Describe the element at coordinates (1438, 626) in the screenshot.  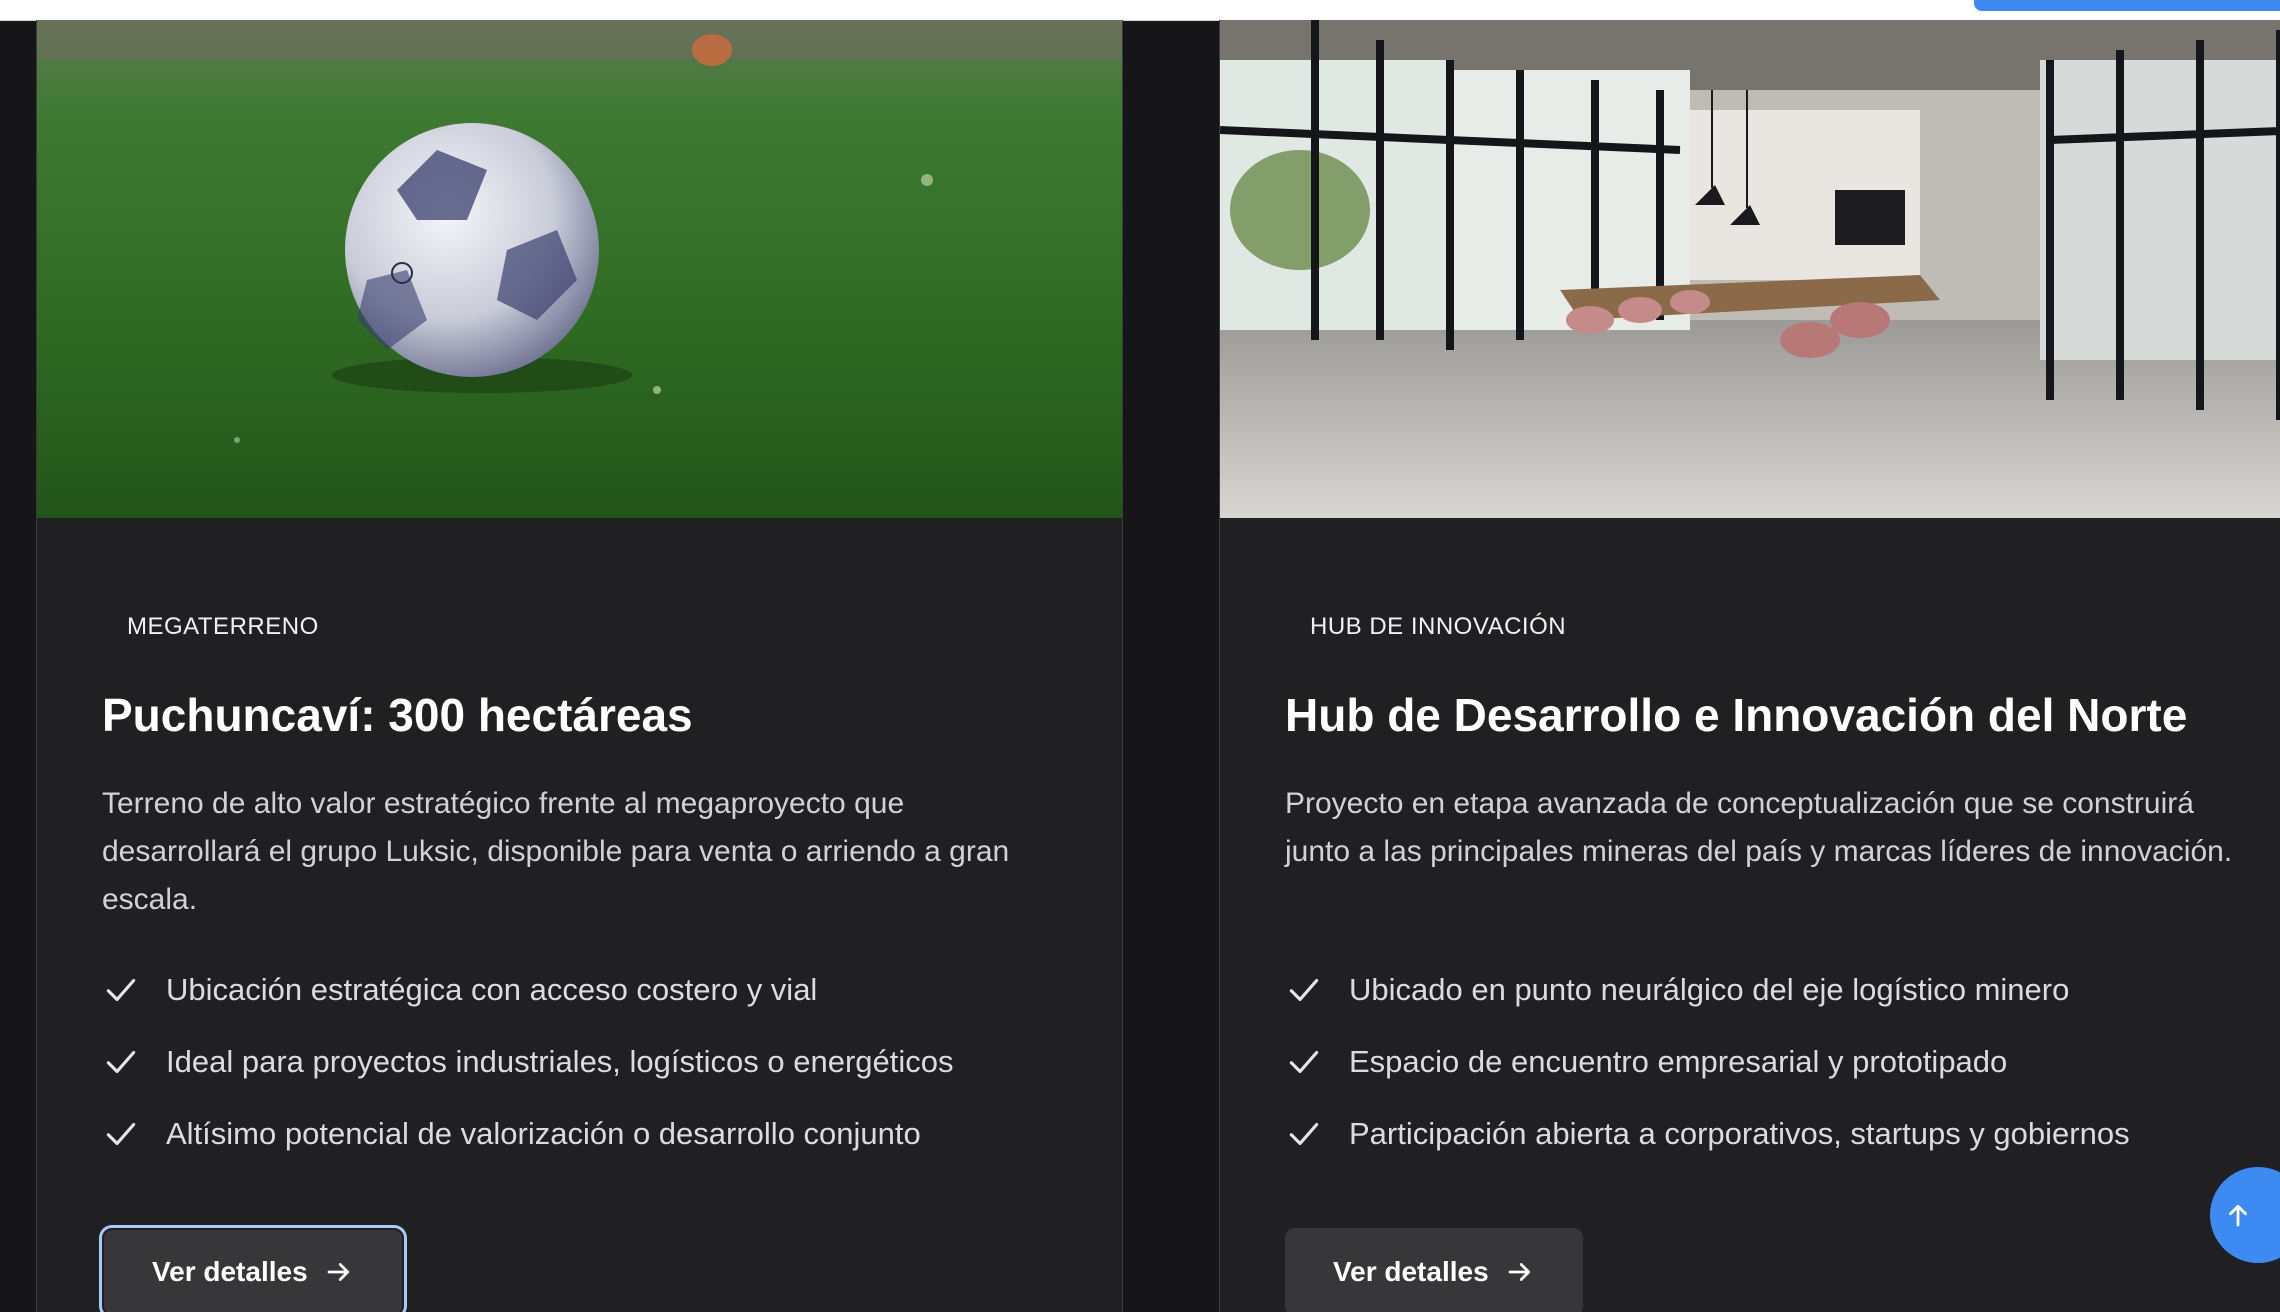
I see `card-category: HUB DE INNOVACIÓN` at that location.